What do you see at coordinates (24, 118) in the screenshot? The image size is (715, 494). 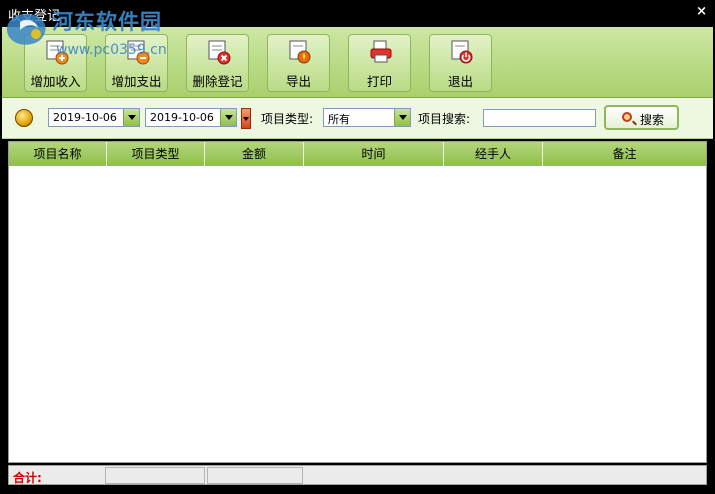 I see `status-lamp-icon` at bounding box center [24, 118].